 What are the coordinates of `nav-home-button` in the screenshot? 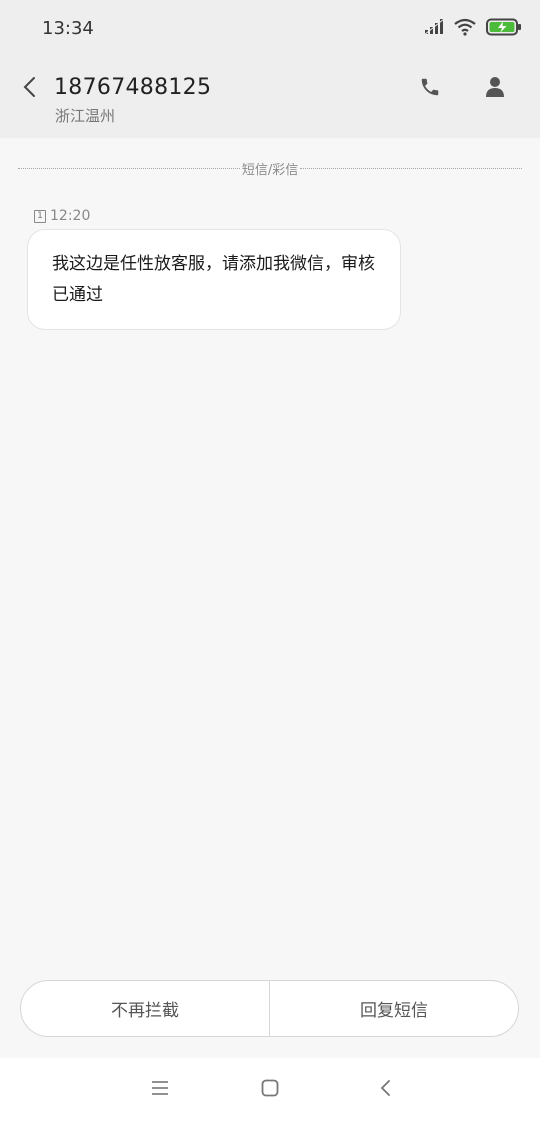 It's located at (270, 1090).